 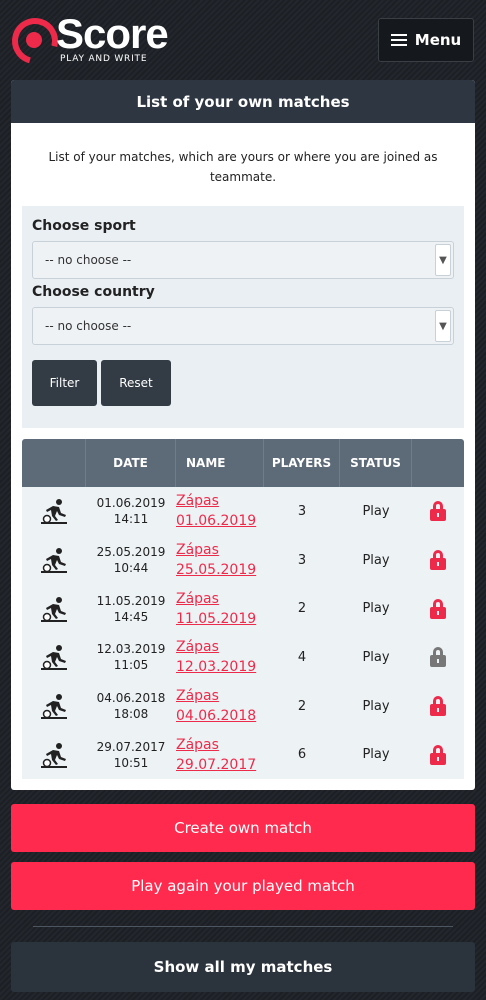 I want to click on row-players: 6, so click(x=302, y=755).